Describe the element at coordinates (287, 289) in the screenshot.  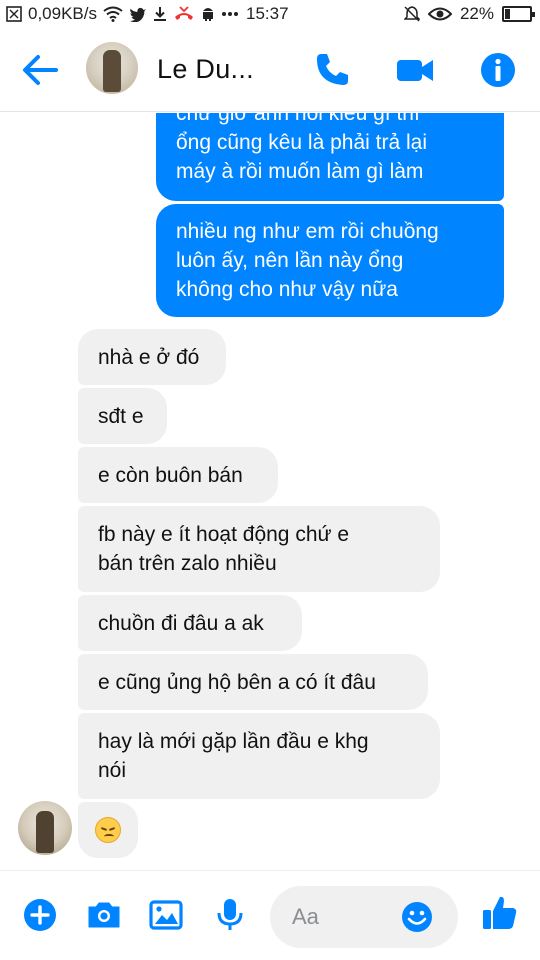
I see `message-text: không cho như vậy nữa` at that location.